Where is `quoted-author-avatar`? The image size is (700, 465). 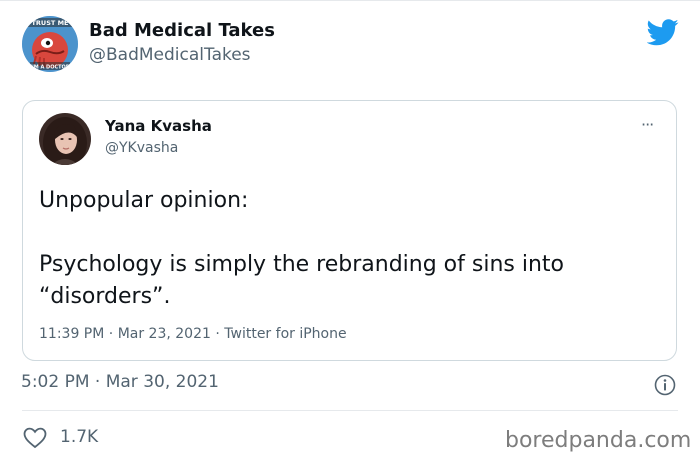
quoted-author-avatar is located at coordinates (65, 139).